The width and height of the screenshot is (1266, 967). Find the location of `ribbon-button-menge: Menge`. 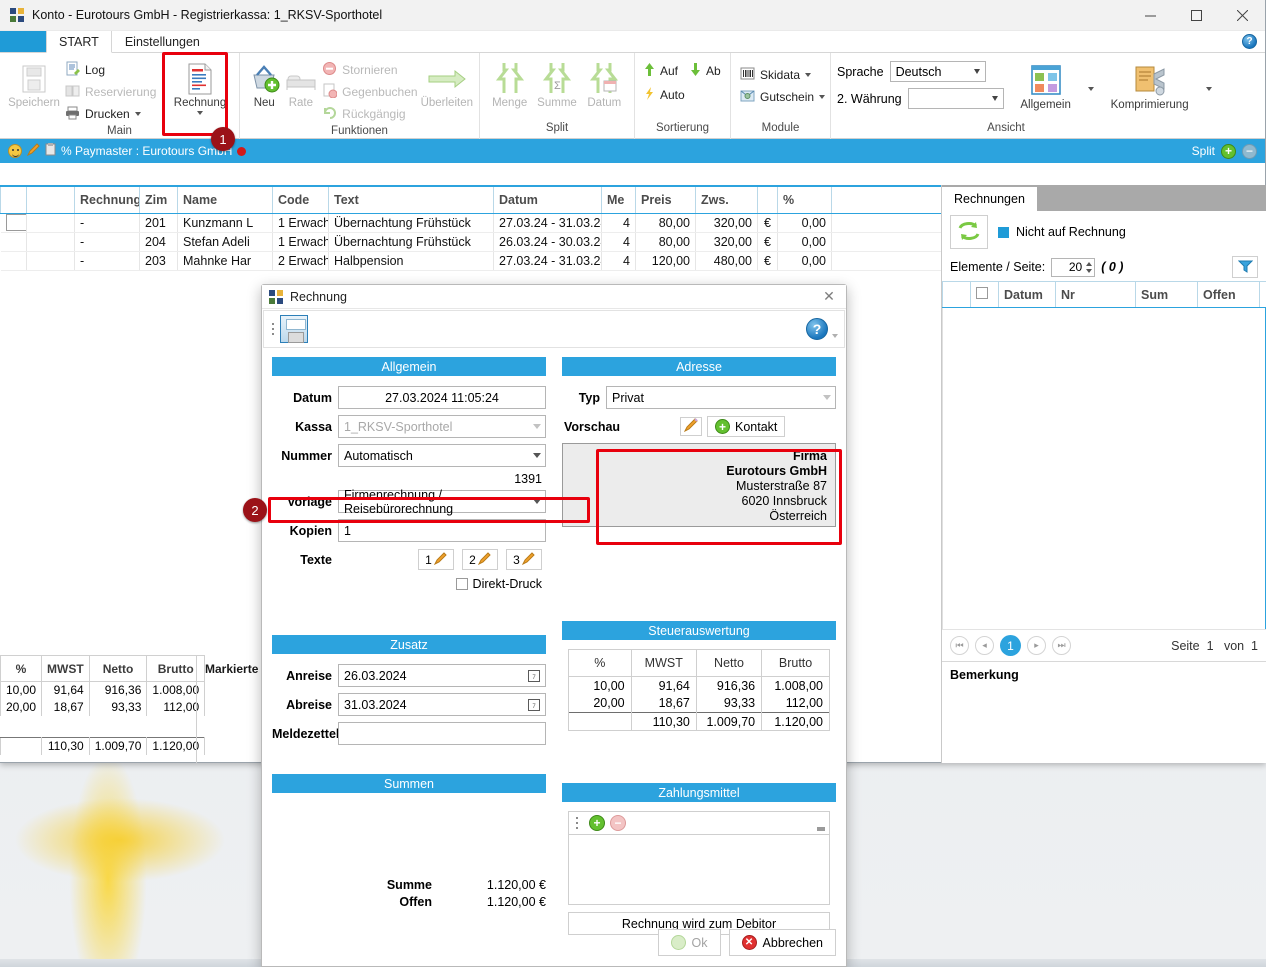

ribbon-button-menge: Menge is located at coordinates (509, 83).